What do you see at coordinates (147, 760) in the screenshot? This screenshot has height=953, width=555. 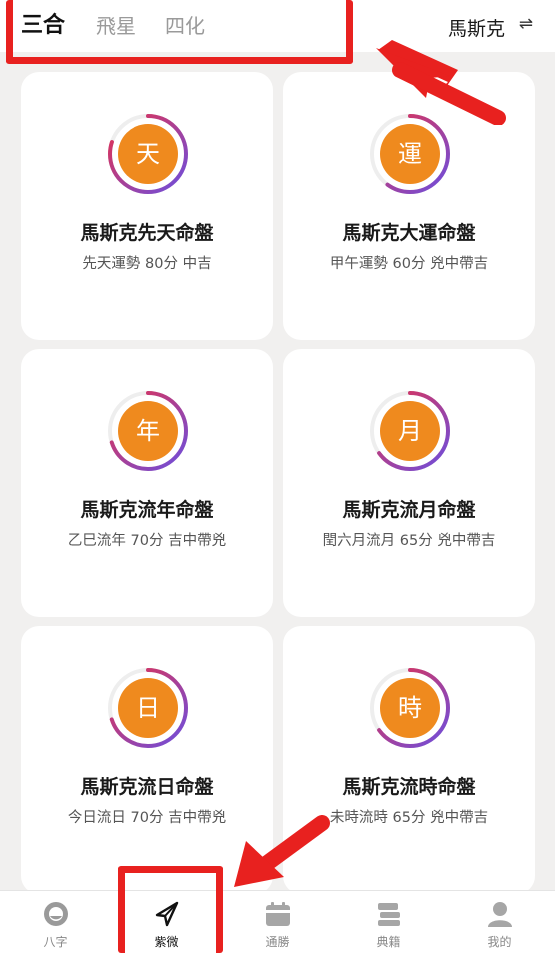 I see `card-day-chart: 日 馬斯克流日命盤 今日流日 70分 吉中帶兇` at bounding box center [147, 760].